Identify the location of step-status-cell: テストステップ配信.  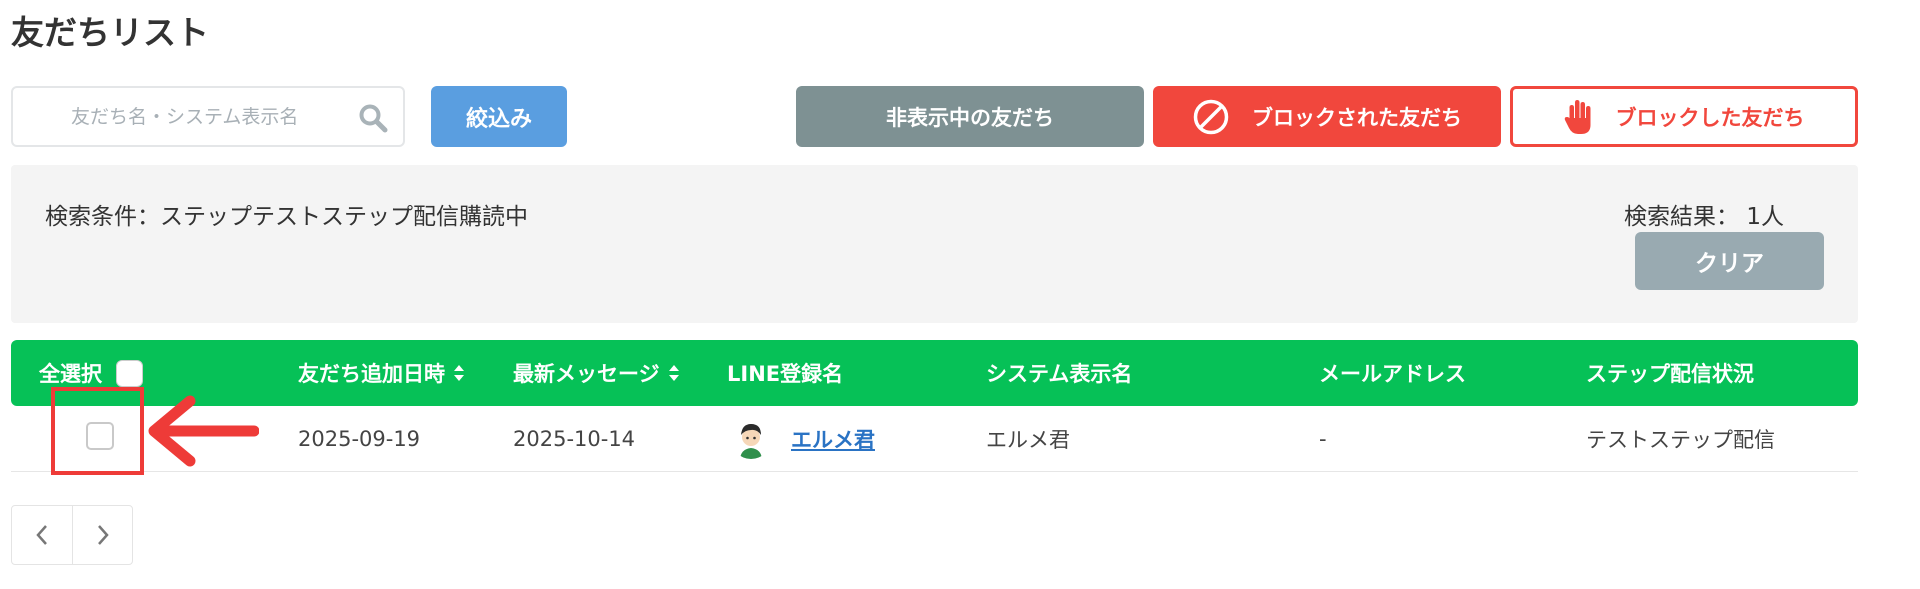
(1680, 440).